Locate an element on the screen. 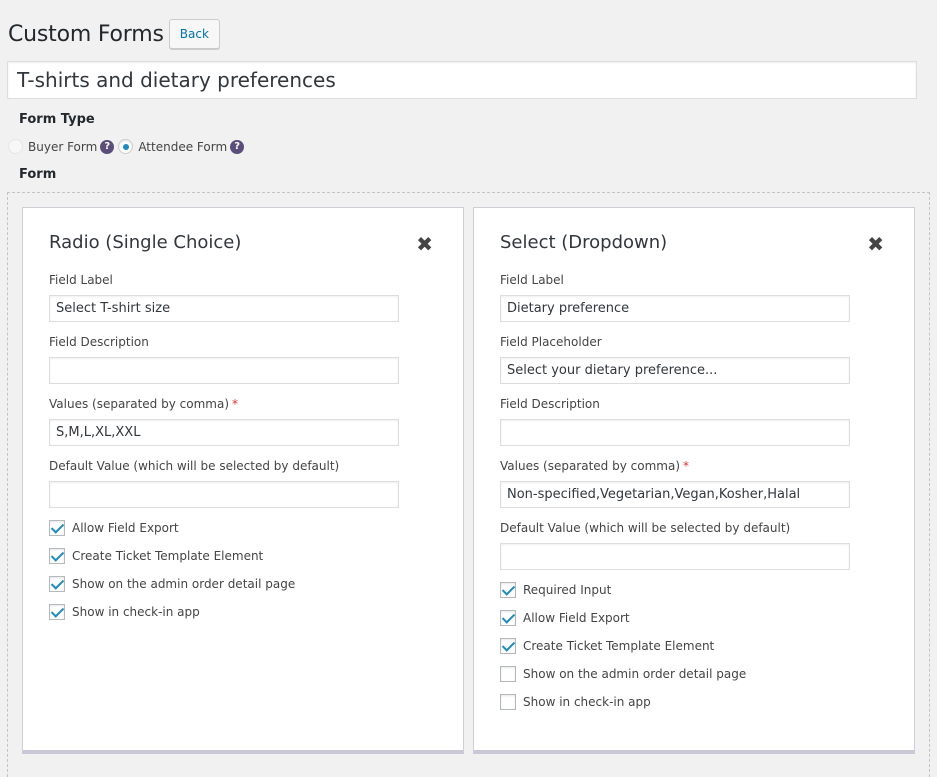  buyer-form-label: Buyer Form is located at coordinates (63, 146).